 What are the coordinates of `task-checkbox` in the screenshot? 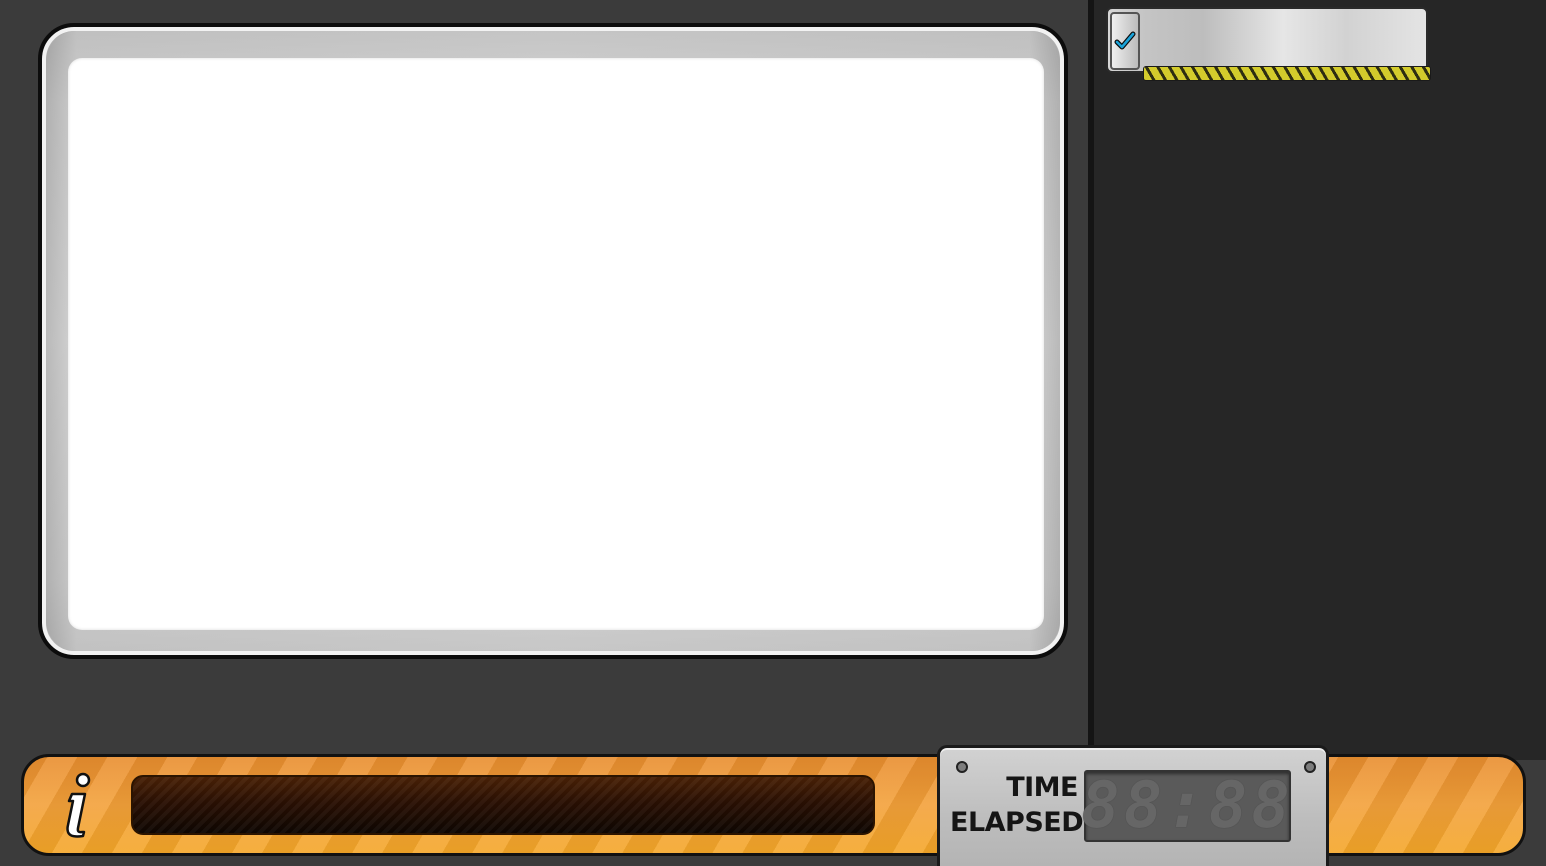 It's located at (1125, 41).